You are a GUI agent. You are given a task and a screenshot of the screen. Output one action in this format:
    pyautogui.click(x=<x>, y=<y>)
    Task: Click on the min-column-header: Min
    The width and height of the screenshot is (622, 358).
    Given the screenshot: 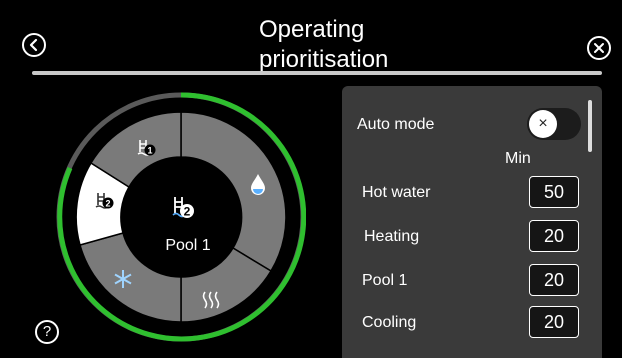 What is the action you would take?
    pyautogui.click(x=518, y=158)
    